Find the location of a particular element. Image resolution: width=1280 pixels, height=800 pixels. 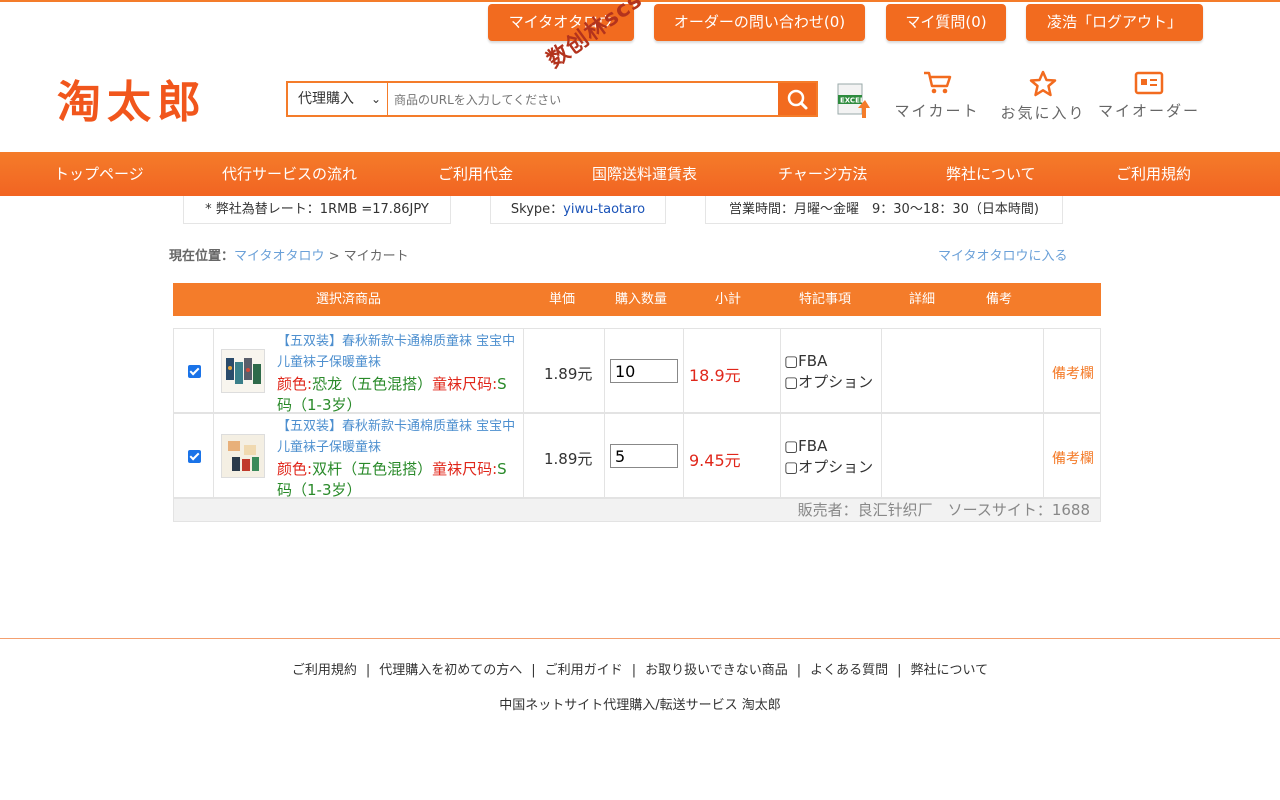

search-bar: 代理購入 ⌄ is located at coordinates (552, 99).